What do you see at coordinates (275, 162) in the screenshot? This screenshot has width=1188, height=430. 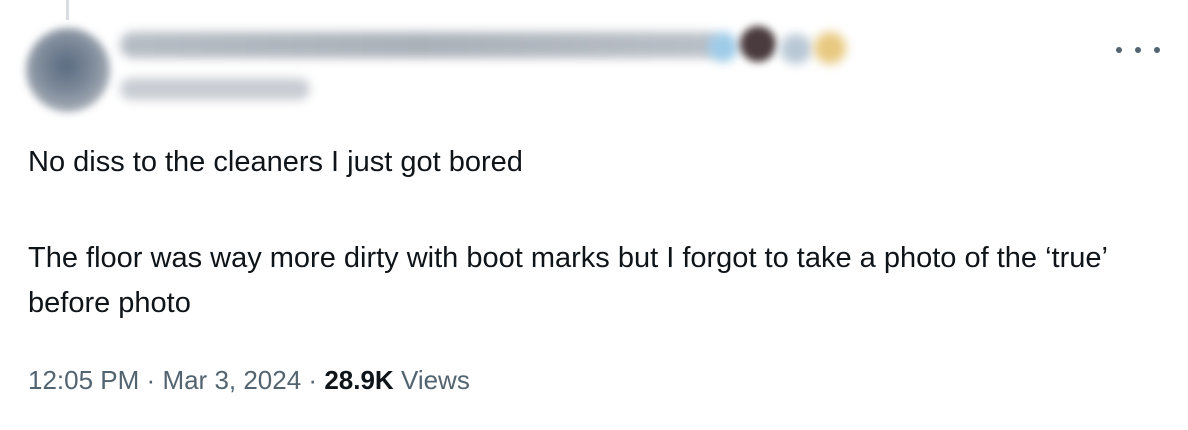 I see `tweet-text-paragraph: No diss to the cleaners I just got bored` at bounding box center [275, 162].